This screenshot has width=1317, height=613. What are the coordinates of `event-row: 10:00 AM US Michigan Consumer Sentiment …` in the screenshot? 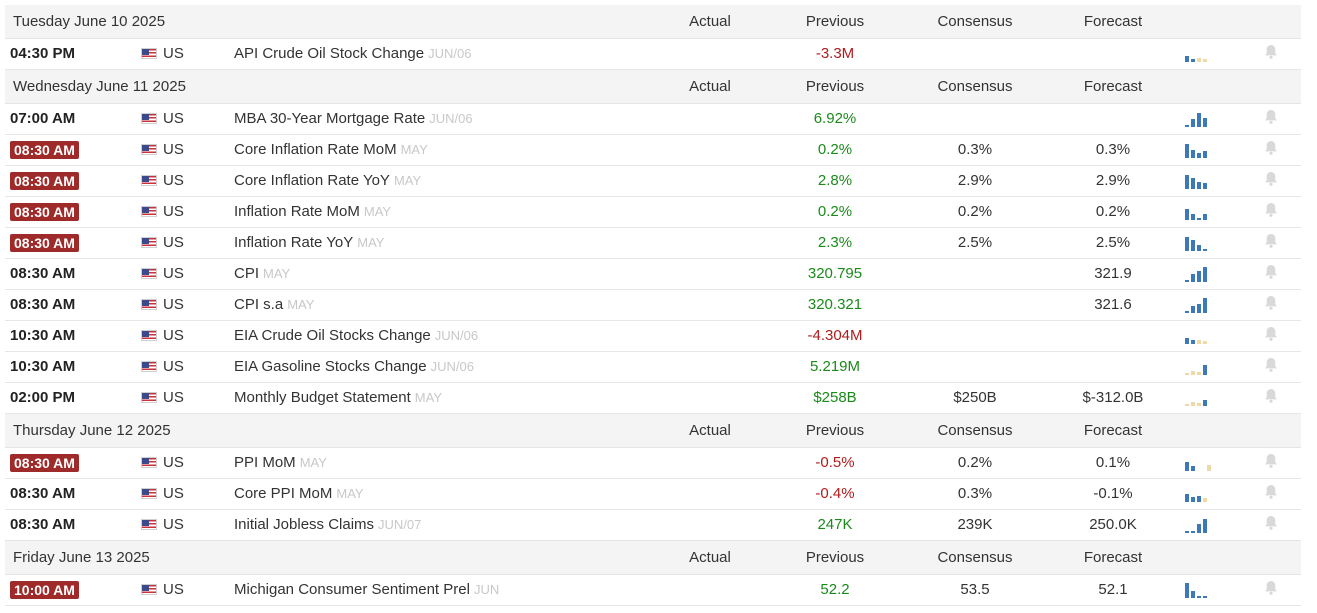 It's located at (653, 590).